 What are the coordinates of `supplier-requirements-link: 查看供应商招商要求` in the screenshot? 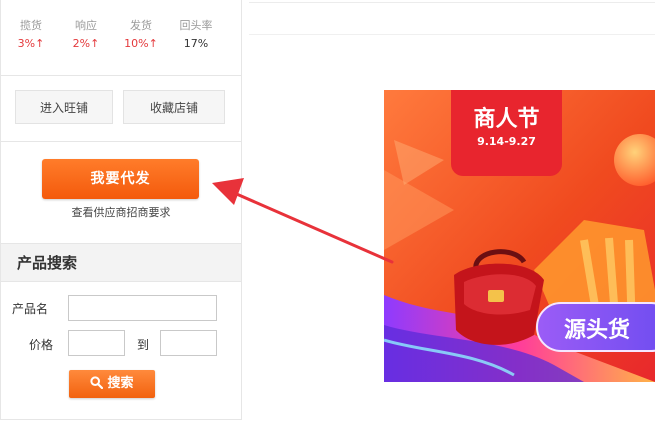 It's located at (121, 212).